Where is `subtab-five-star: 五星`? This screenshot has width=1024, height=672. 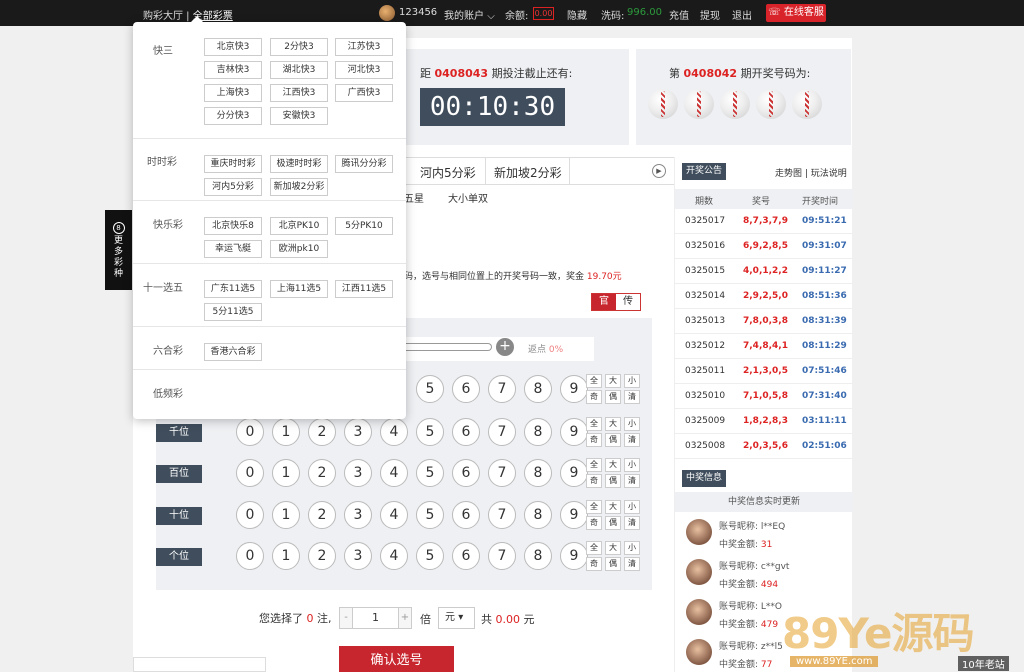 subtab-five-star: 五星 is located at coordinates (414, 199).